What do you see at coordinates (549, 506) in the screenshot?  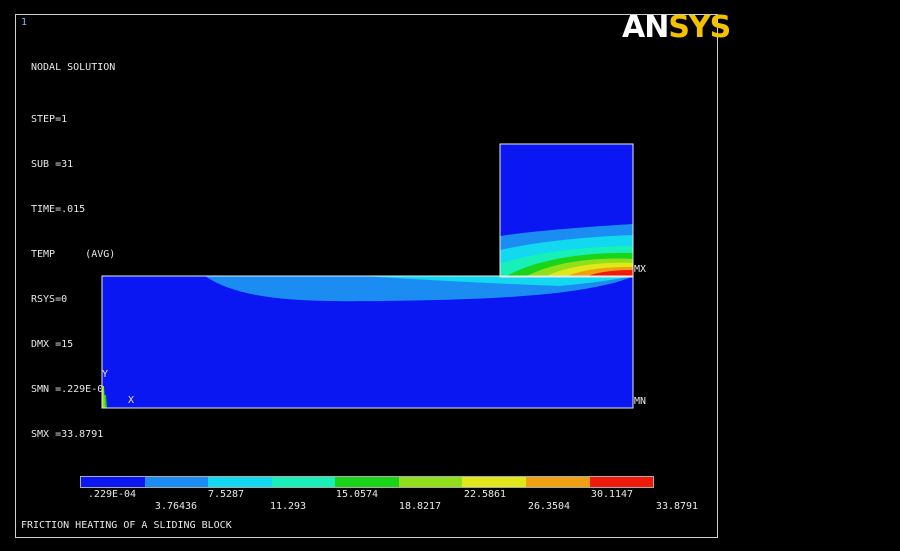 I see `legend-tick: 26.3504` at bounding box center [549, 506].